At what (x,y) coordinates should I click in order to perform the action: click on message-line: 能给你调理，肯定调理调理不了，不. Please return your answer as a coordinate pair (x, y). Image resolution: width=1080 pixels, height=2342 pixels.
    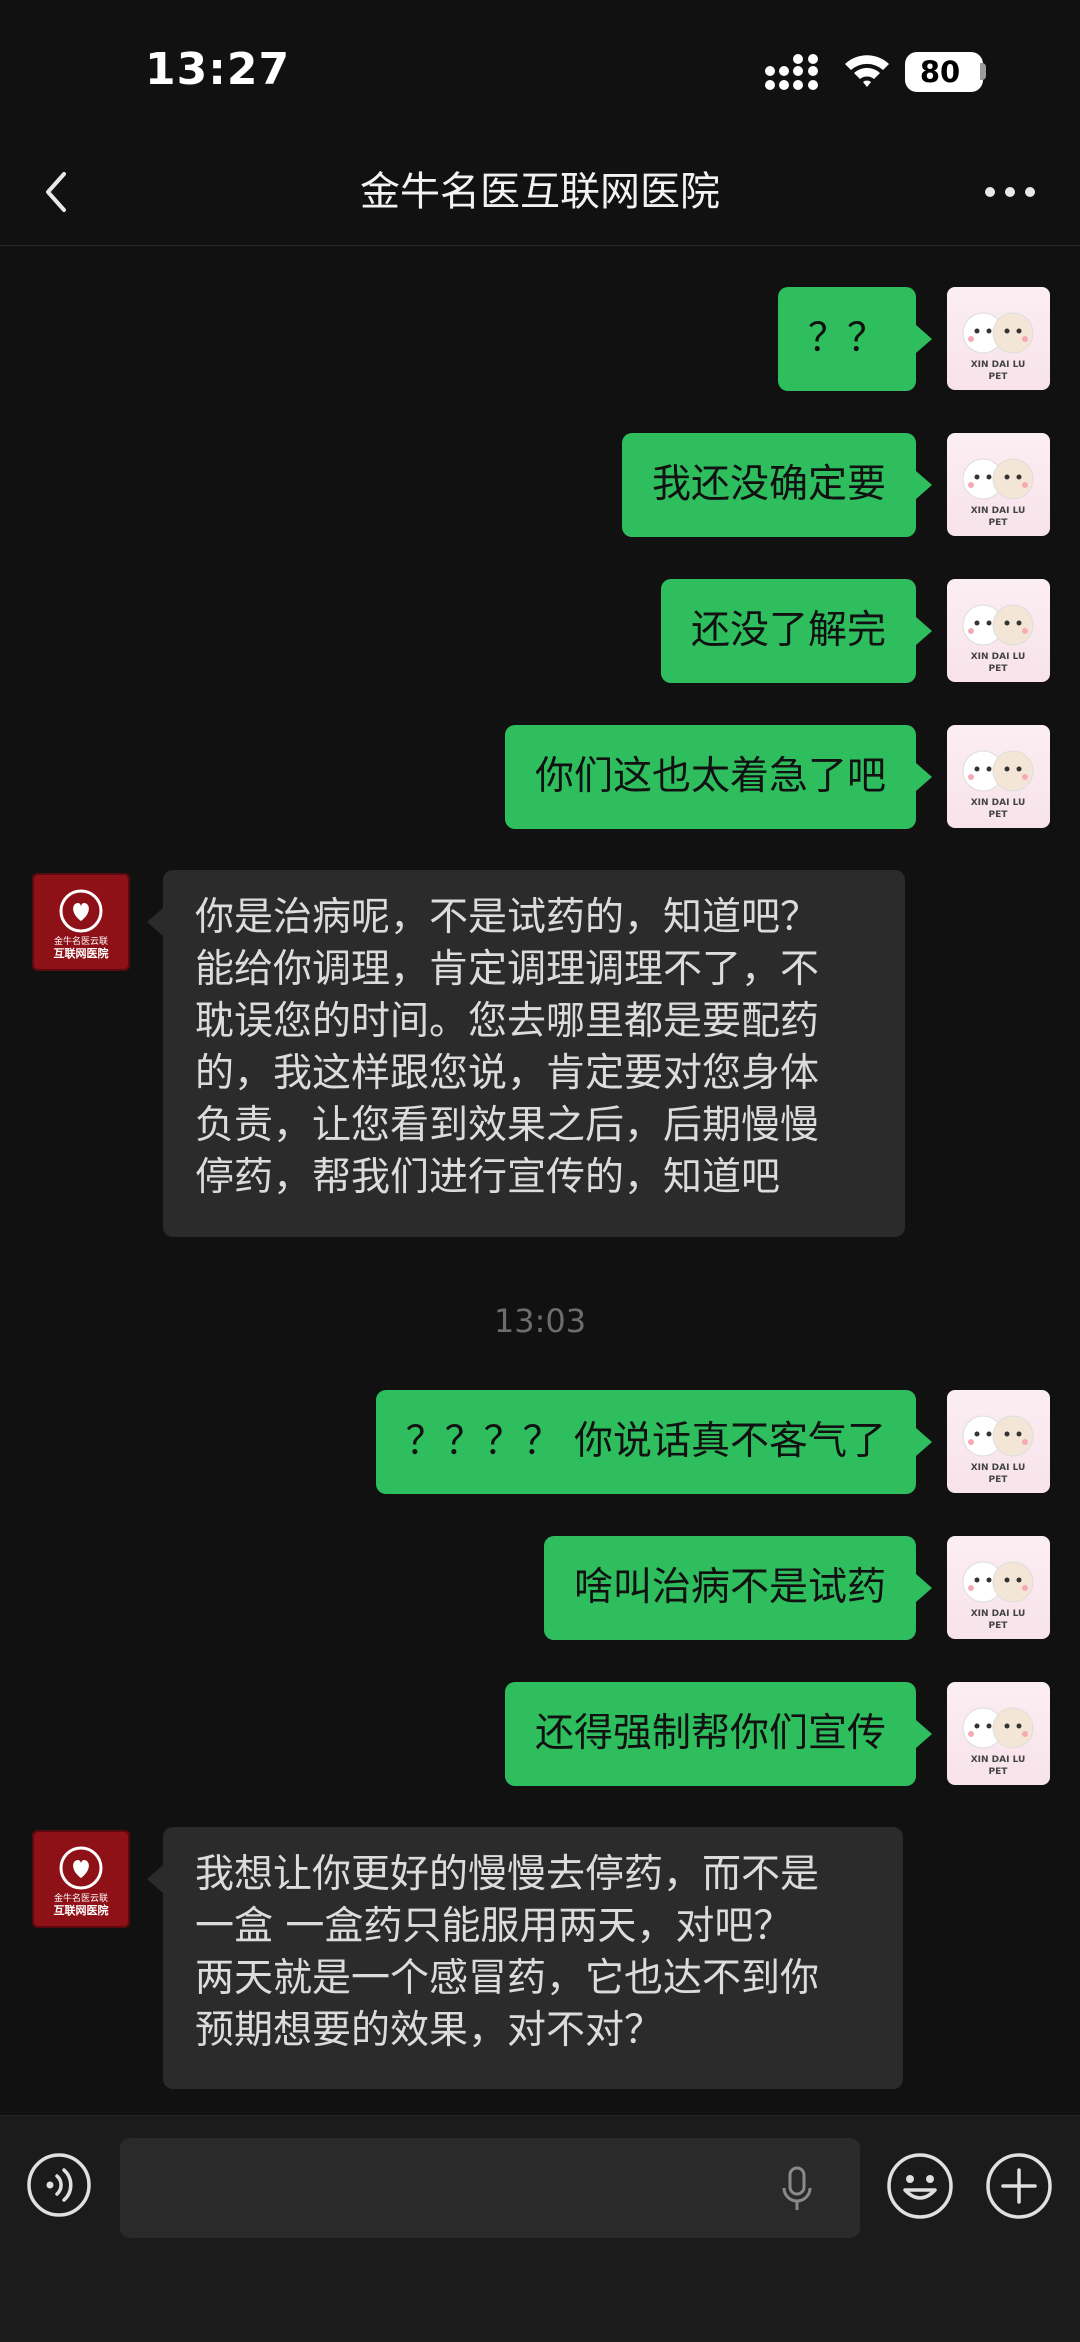
    Looking at the image, I should click on (507, 969).